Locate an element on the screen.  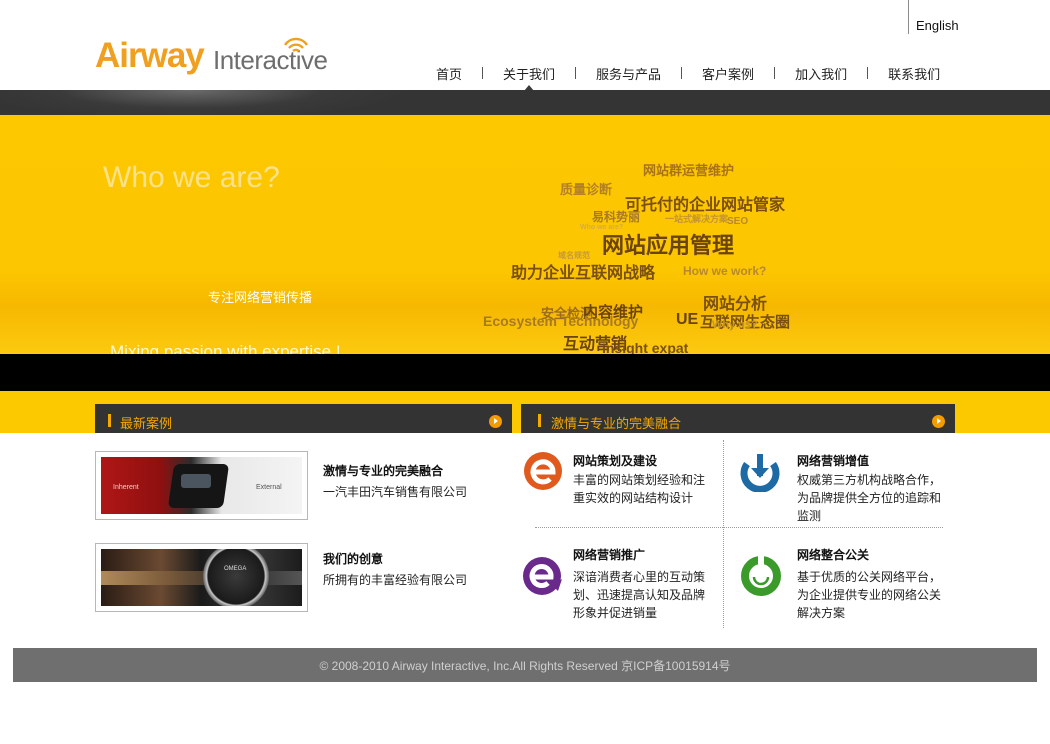
cloud-word: How we work? is located at coordinates (725, 271).